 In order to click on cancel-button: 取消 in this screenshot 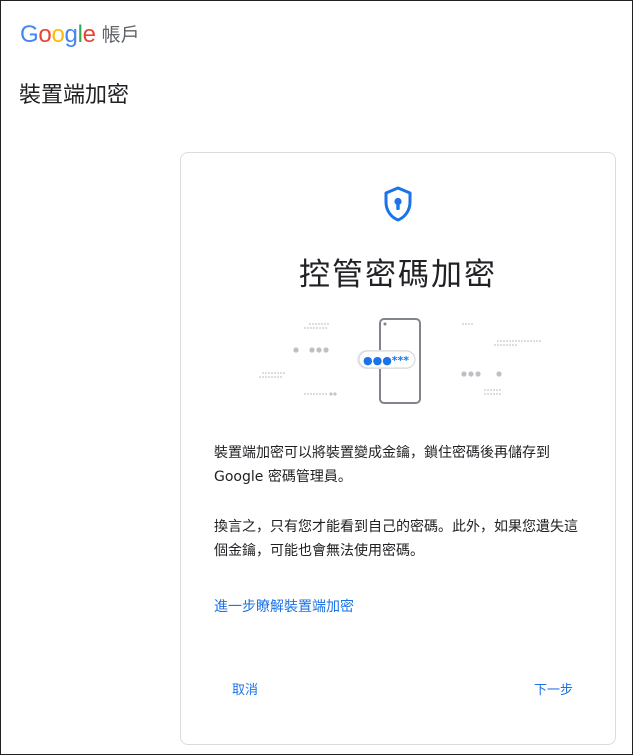, I will do `click(245, 691)`.